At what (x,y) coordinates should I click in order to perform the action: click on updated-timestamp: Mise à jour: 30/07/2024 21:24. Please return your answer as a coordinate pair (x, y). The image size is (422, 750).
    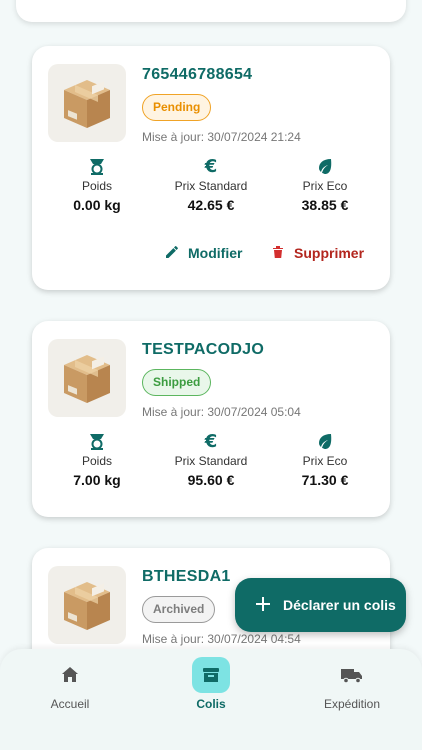
    Looking at the image, I should click on (221, 137).